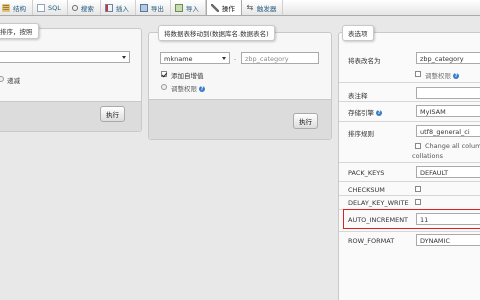  What do you see at coordinates (143, 7) in the screenshot?
I see `export-icon` at bounding box center [143, 7].